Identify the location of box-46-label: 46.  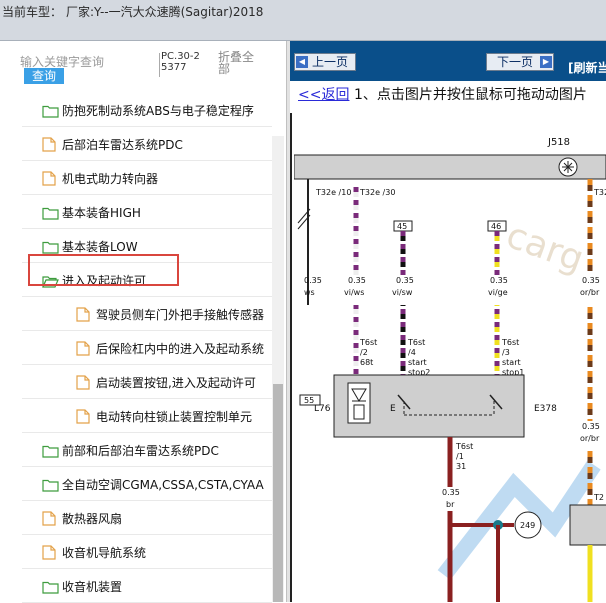
(496, 226).